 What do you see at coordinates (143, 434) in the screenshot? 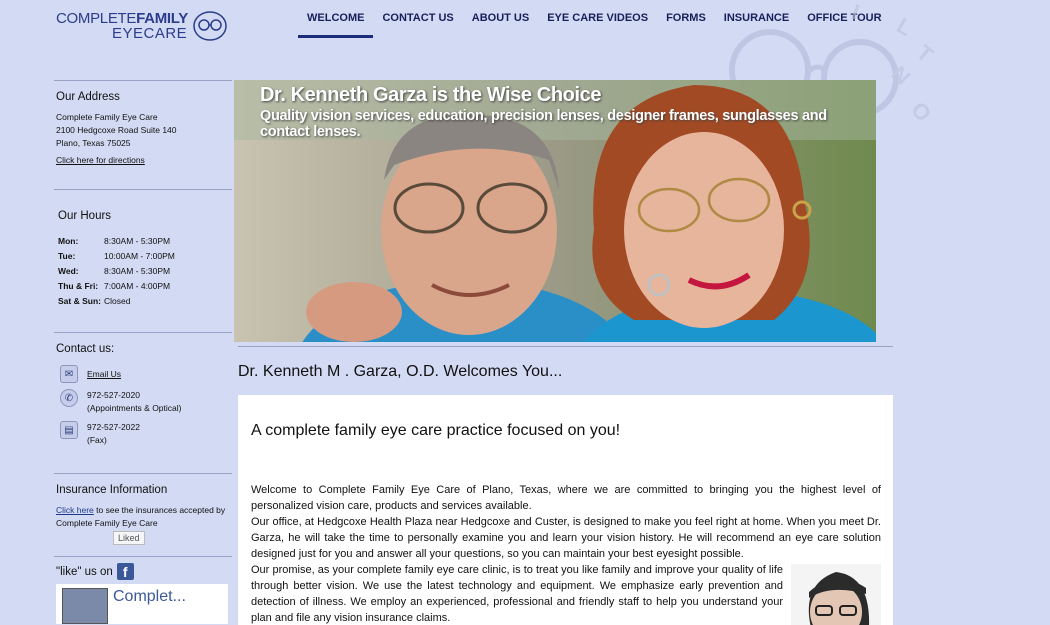
I see `fax-row: ▤ 972-527-2022 (Fax)` at bounding box center [143, 434].